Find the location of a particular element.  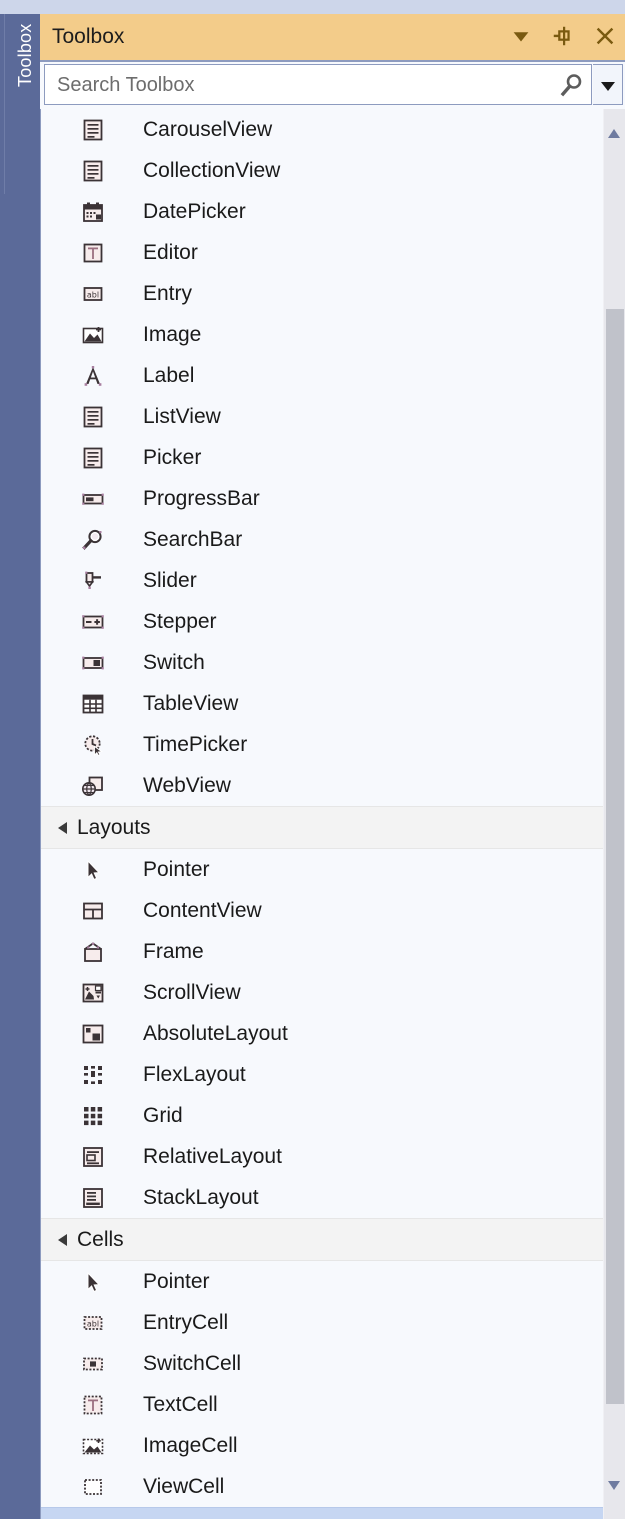

toolbox-item: abl Entry is located at coordinates (323, 293).